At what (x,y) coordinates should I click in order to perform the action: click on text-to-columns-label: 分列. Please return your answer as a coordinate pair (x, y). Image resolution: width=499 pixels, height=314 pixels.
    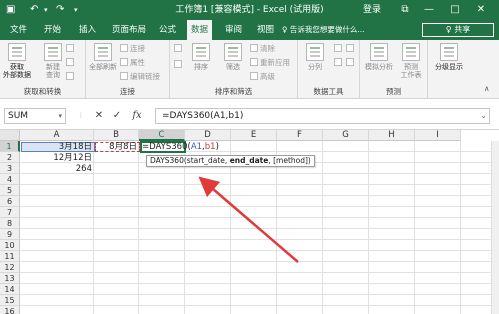
    Looking at the image, I should click on (315, 67).